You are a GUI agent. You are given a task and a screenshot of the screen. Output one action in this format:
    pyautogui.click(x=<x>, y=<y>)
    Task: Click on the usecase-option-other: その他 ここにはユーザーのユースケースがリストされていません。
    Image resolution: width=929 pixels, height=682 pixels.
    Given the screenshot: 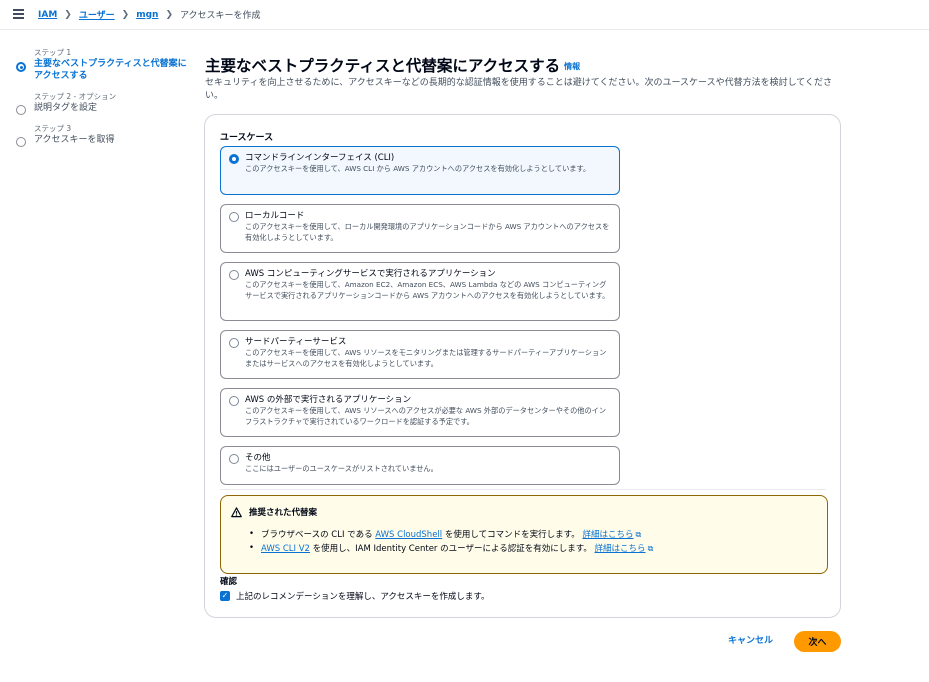 What is the action you would take?
    pyautogui.click(x=420, y=465)
    